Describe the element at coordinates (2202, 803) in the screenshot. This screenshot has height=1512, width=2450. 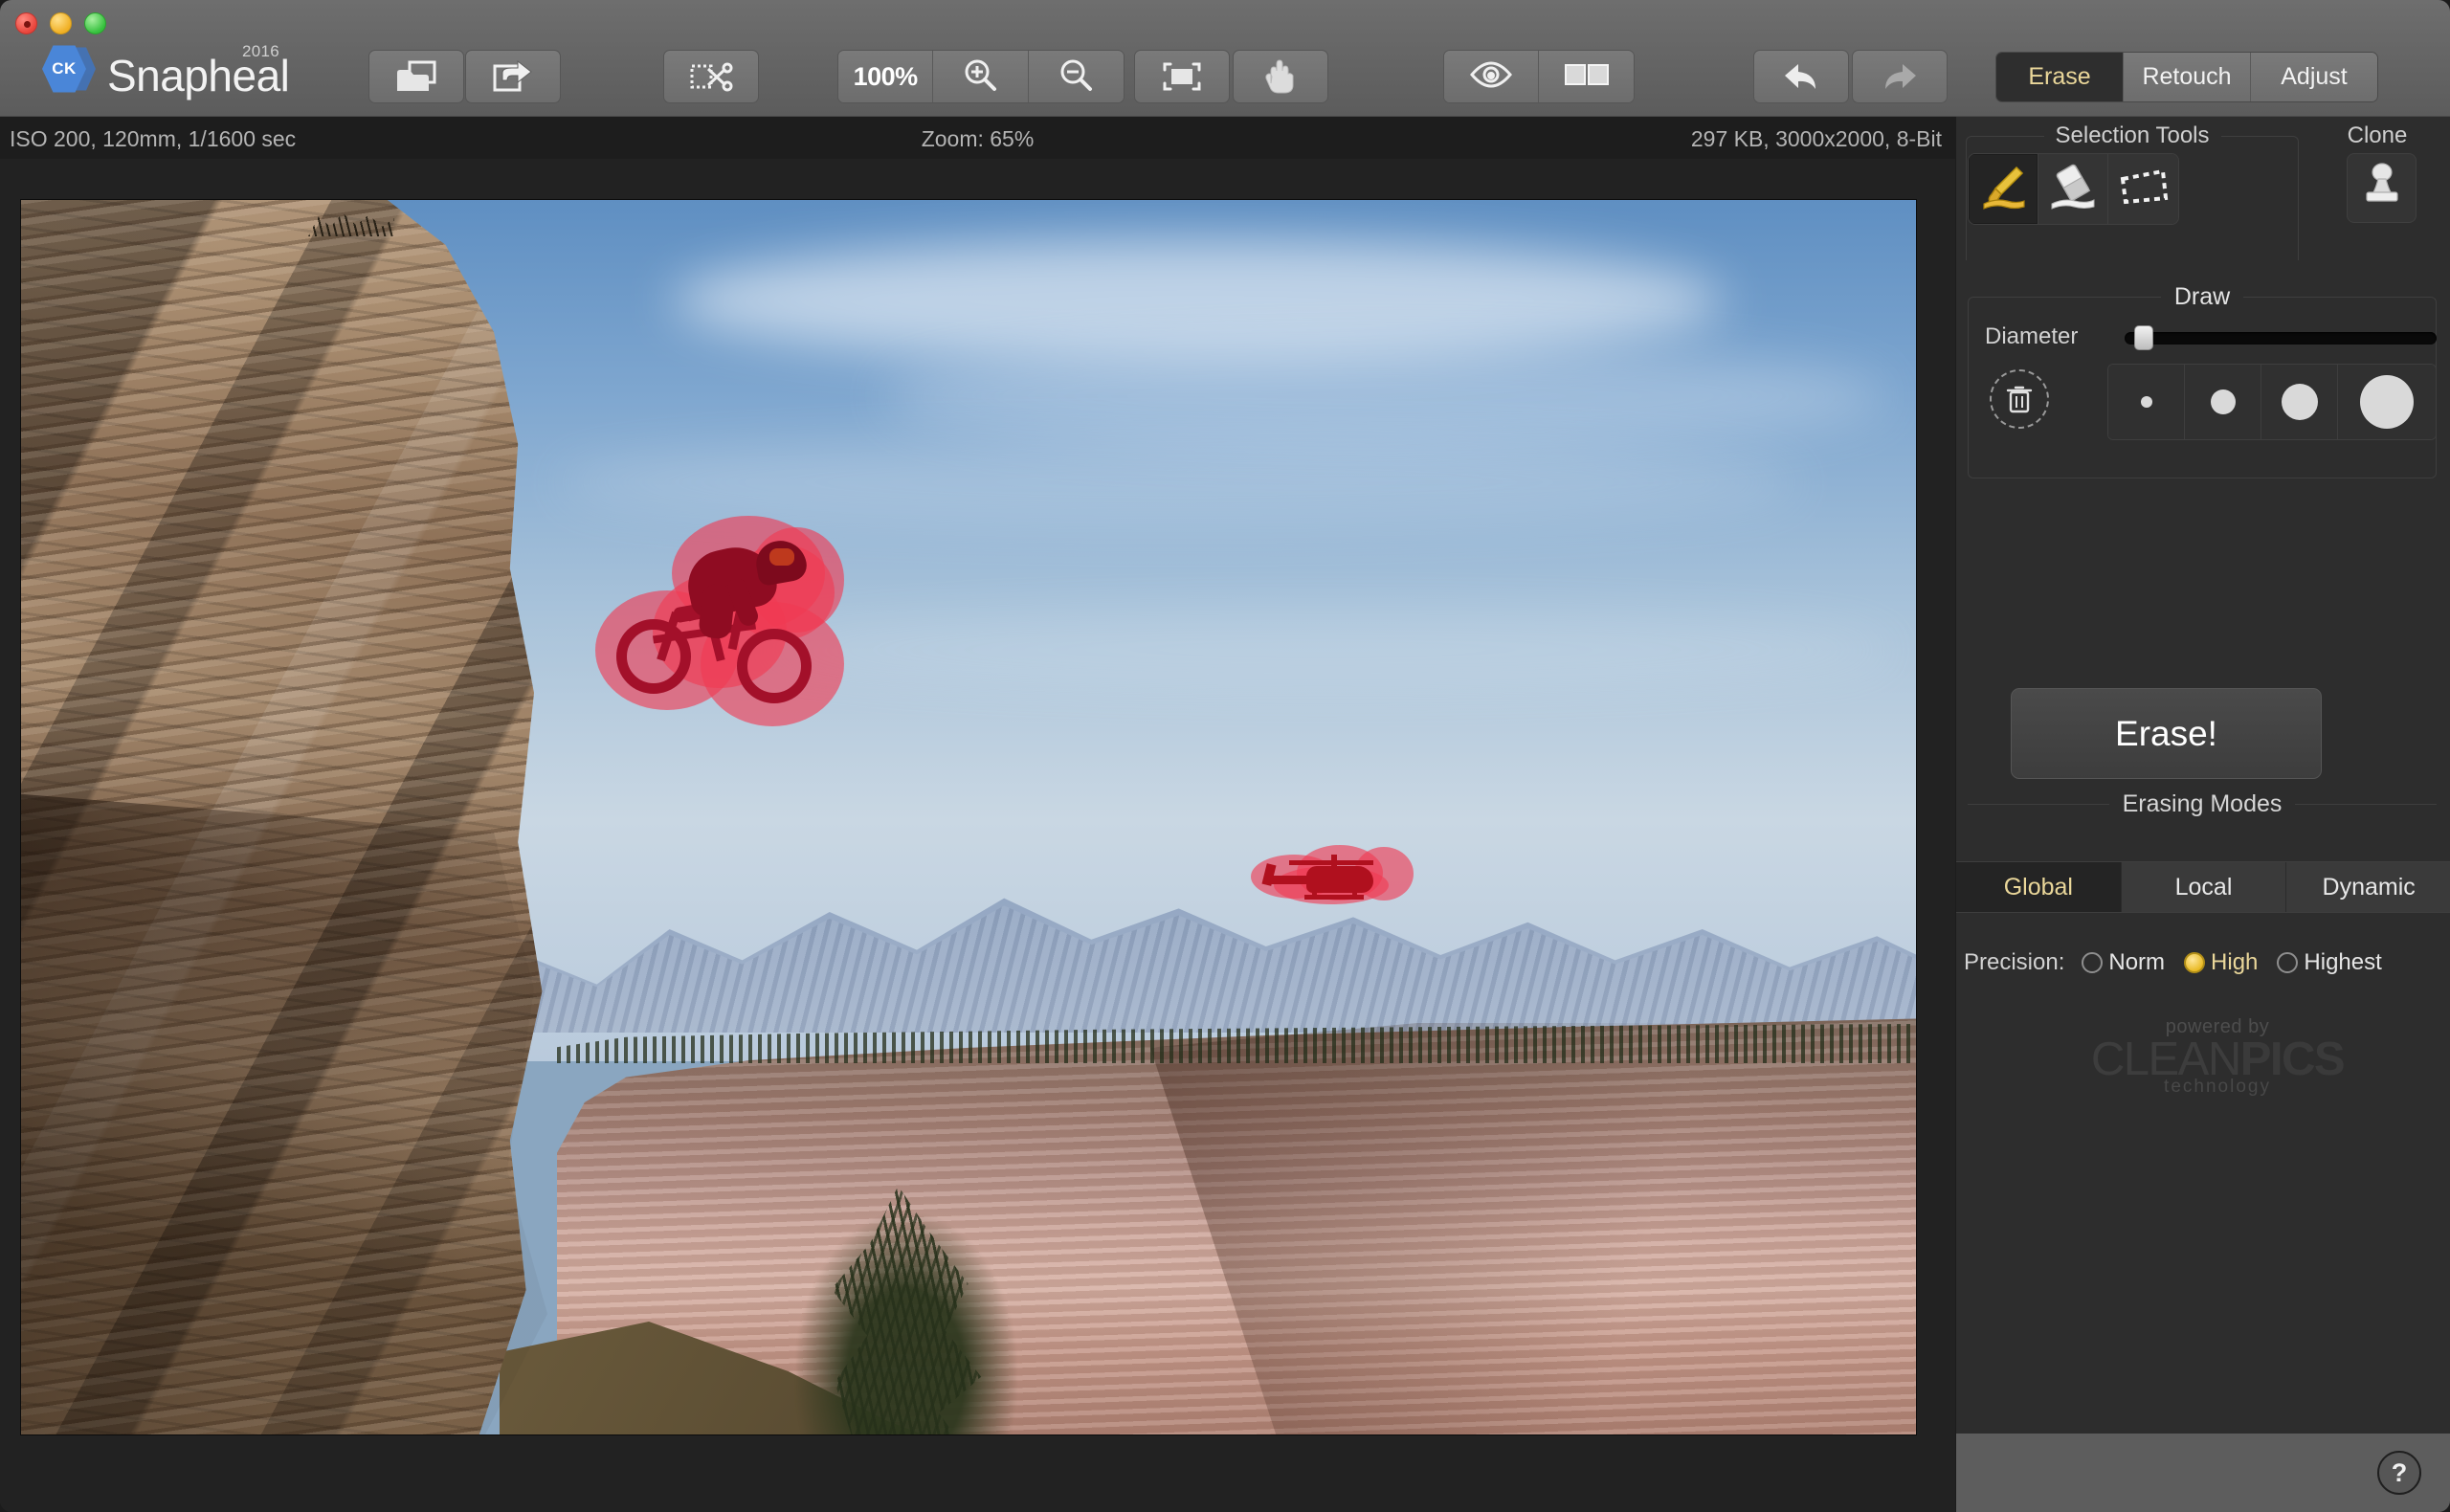
I see `erasing-modes-title: Erasing Modes` at that location.